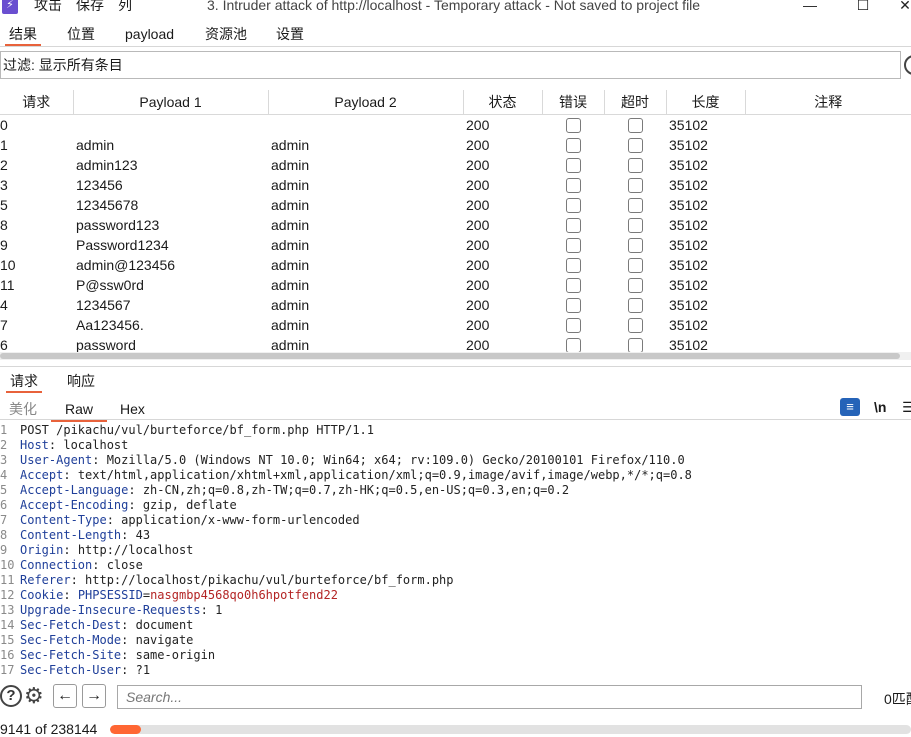 Image resolution: width=911 pixels, height=737 pixels. I want to click on menu-save: 保存, so click(90, 7).